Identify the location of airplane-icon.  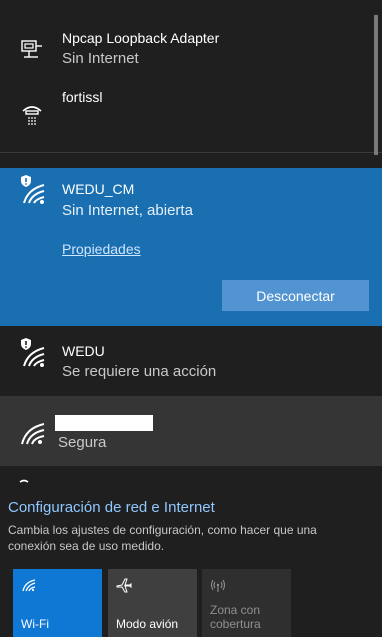
(124, 585).